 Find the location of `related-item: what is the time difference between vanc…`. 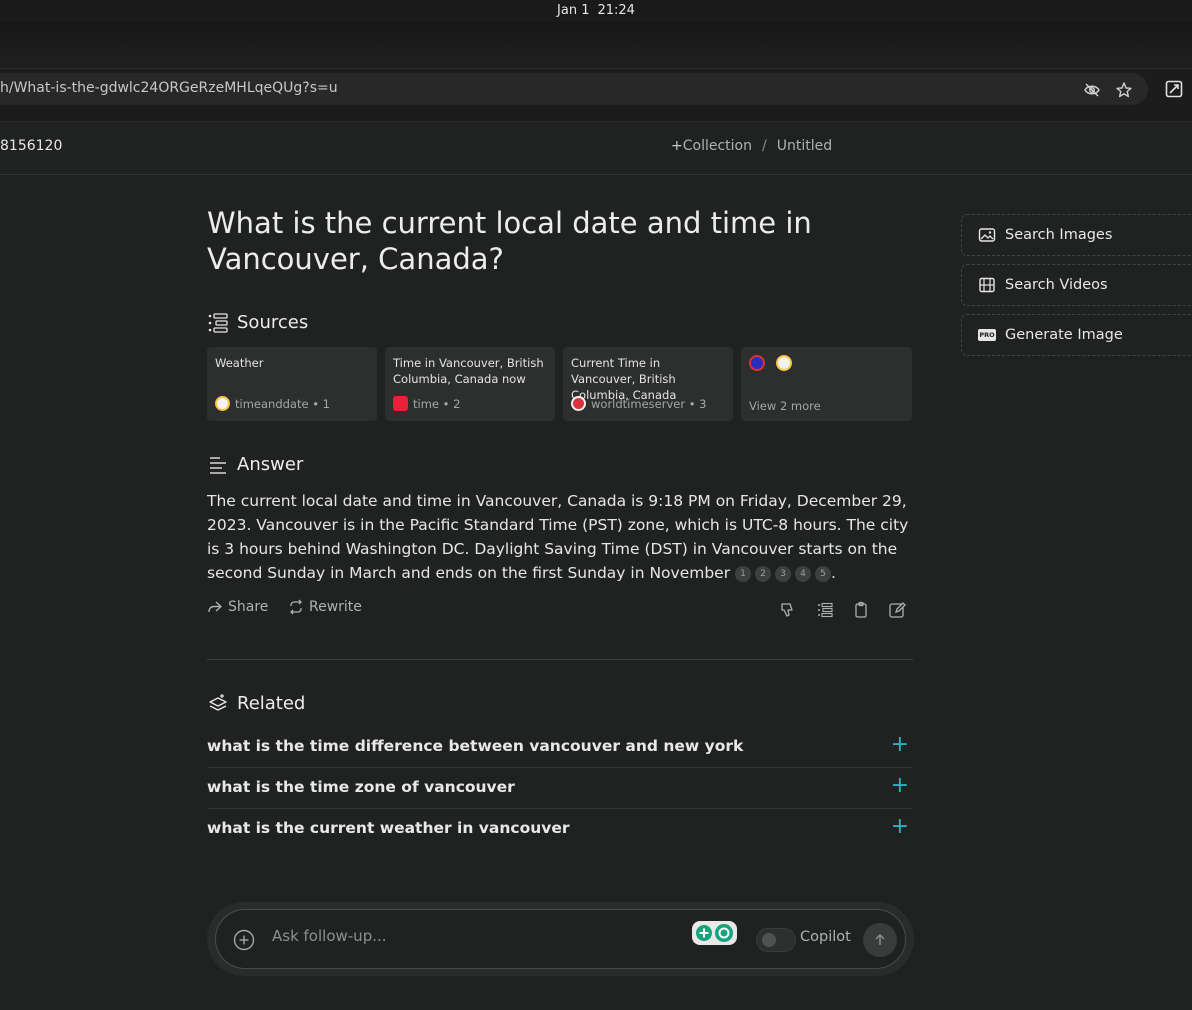

related-item: what is the time difference between vanc… is located at coordinates (560, 747).